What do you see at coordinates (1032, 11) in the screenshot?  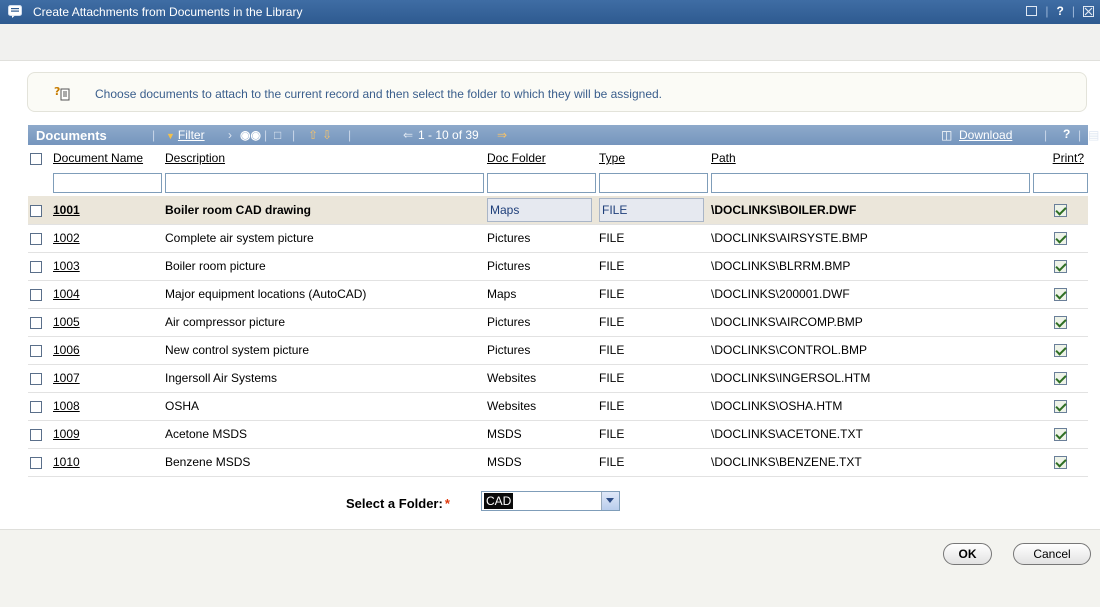 I see `maximize-icon` at bounding box center [1032, 11].